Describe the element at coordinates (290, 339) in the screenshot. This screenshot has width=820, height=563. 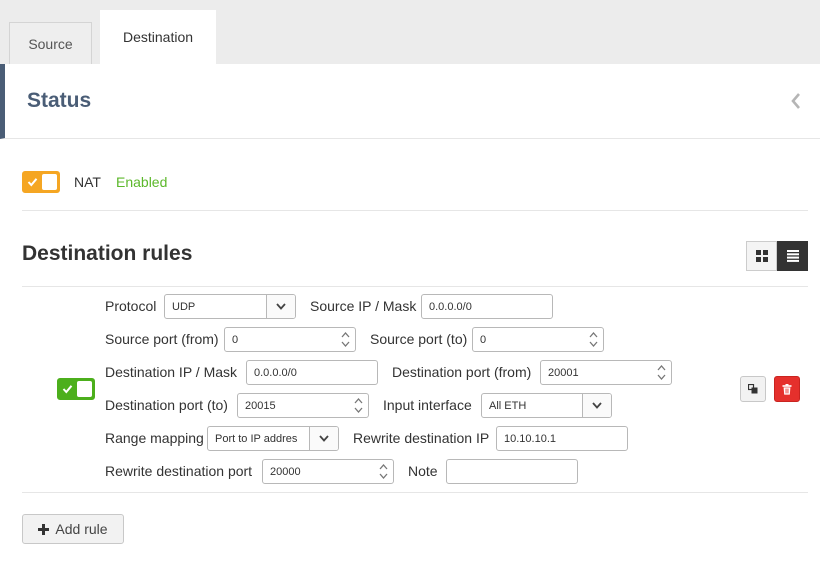
I see `source-port-from-input: 0` at that location.